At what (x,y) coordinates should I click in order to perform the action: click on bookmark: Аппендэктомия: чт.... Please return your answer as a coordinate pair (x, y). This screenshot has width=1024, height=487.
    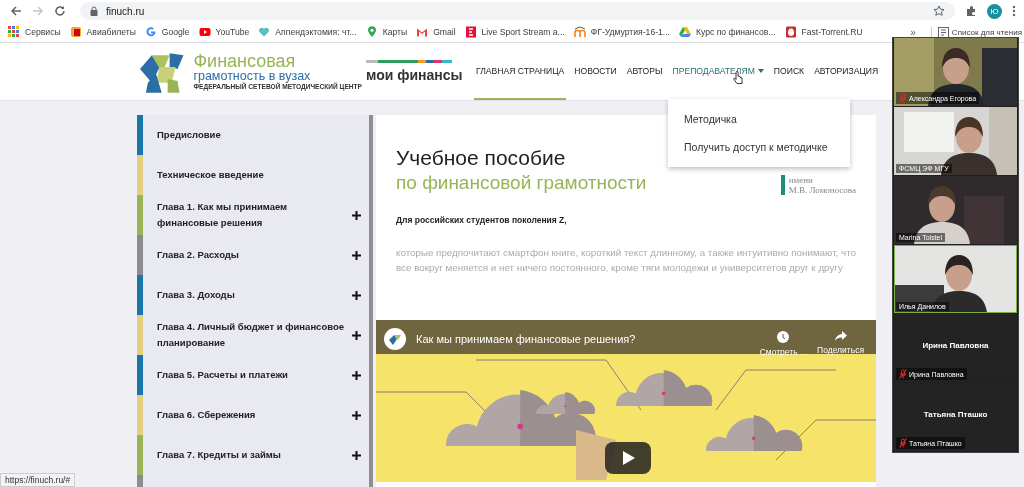
    Looking at the image, I should click on (307, 32).